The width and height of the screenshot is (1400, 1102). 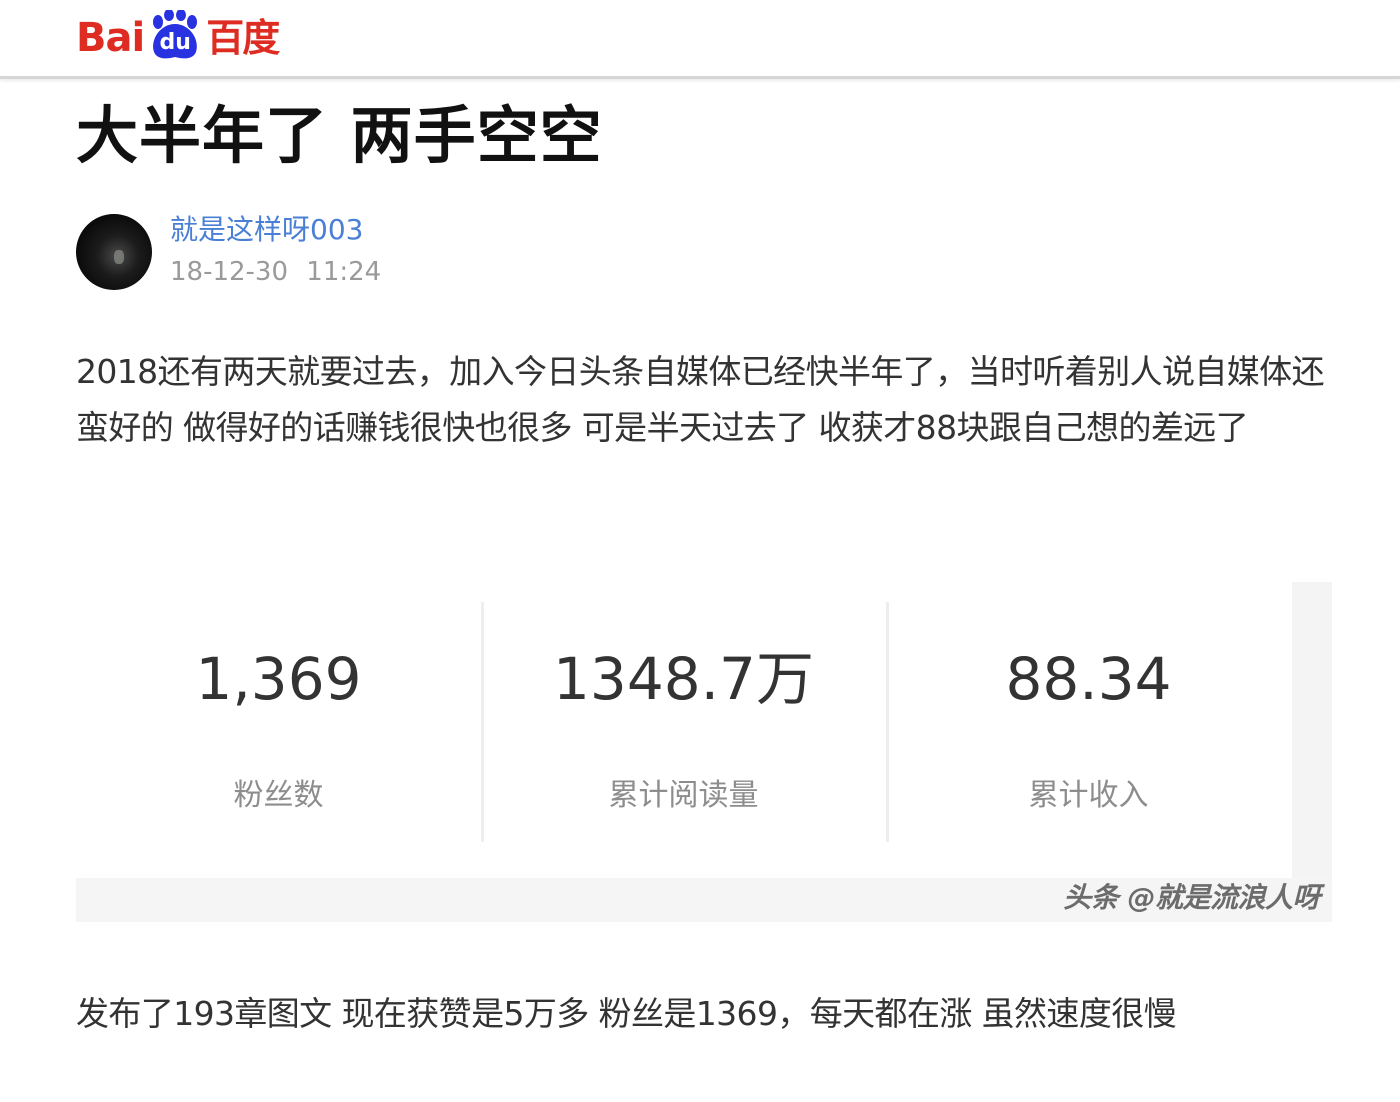 I want to click on logo-text-du: du, so click(x=175, y=42).